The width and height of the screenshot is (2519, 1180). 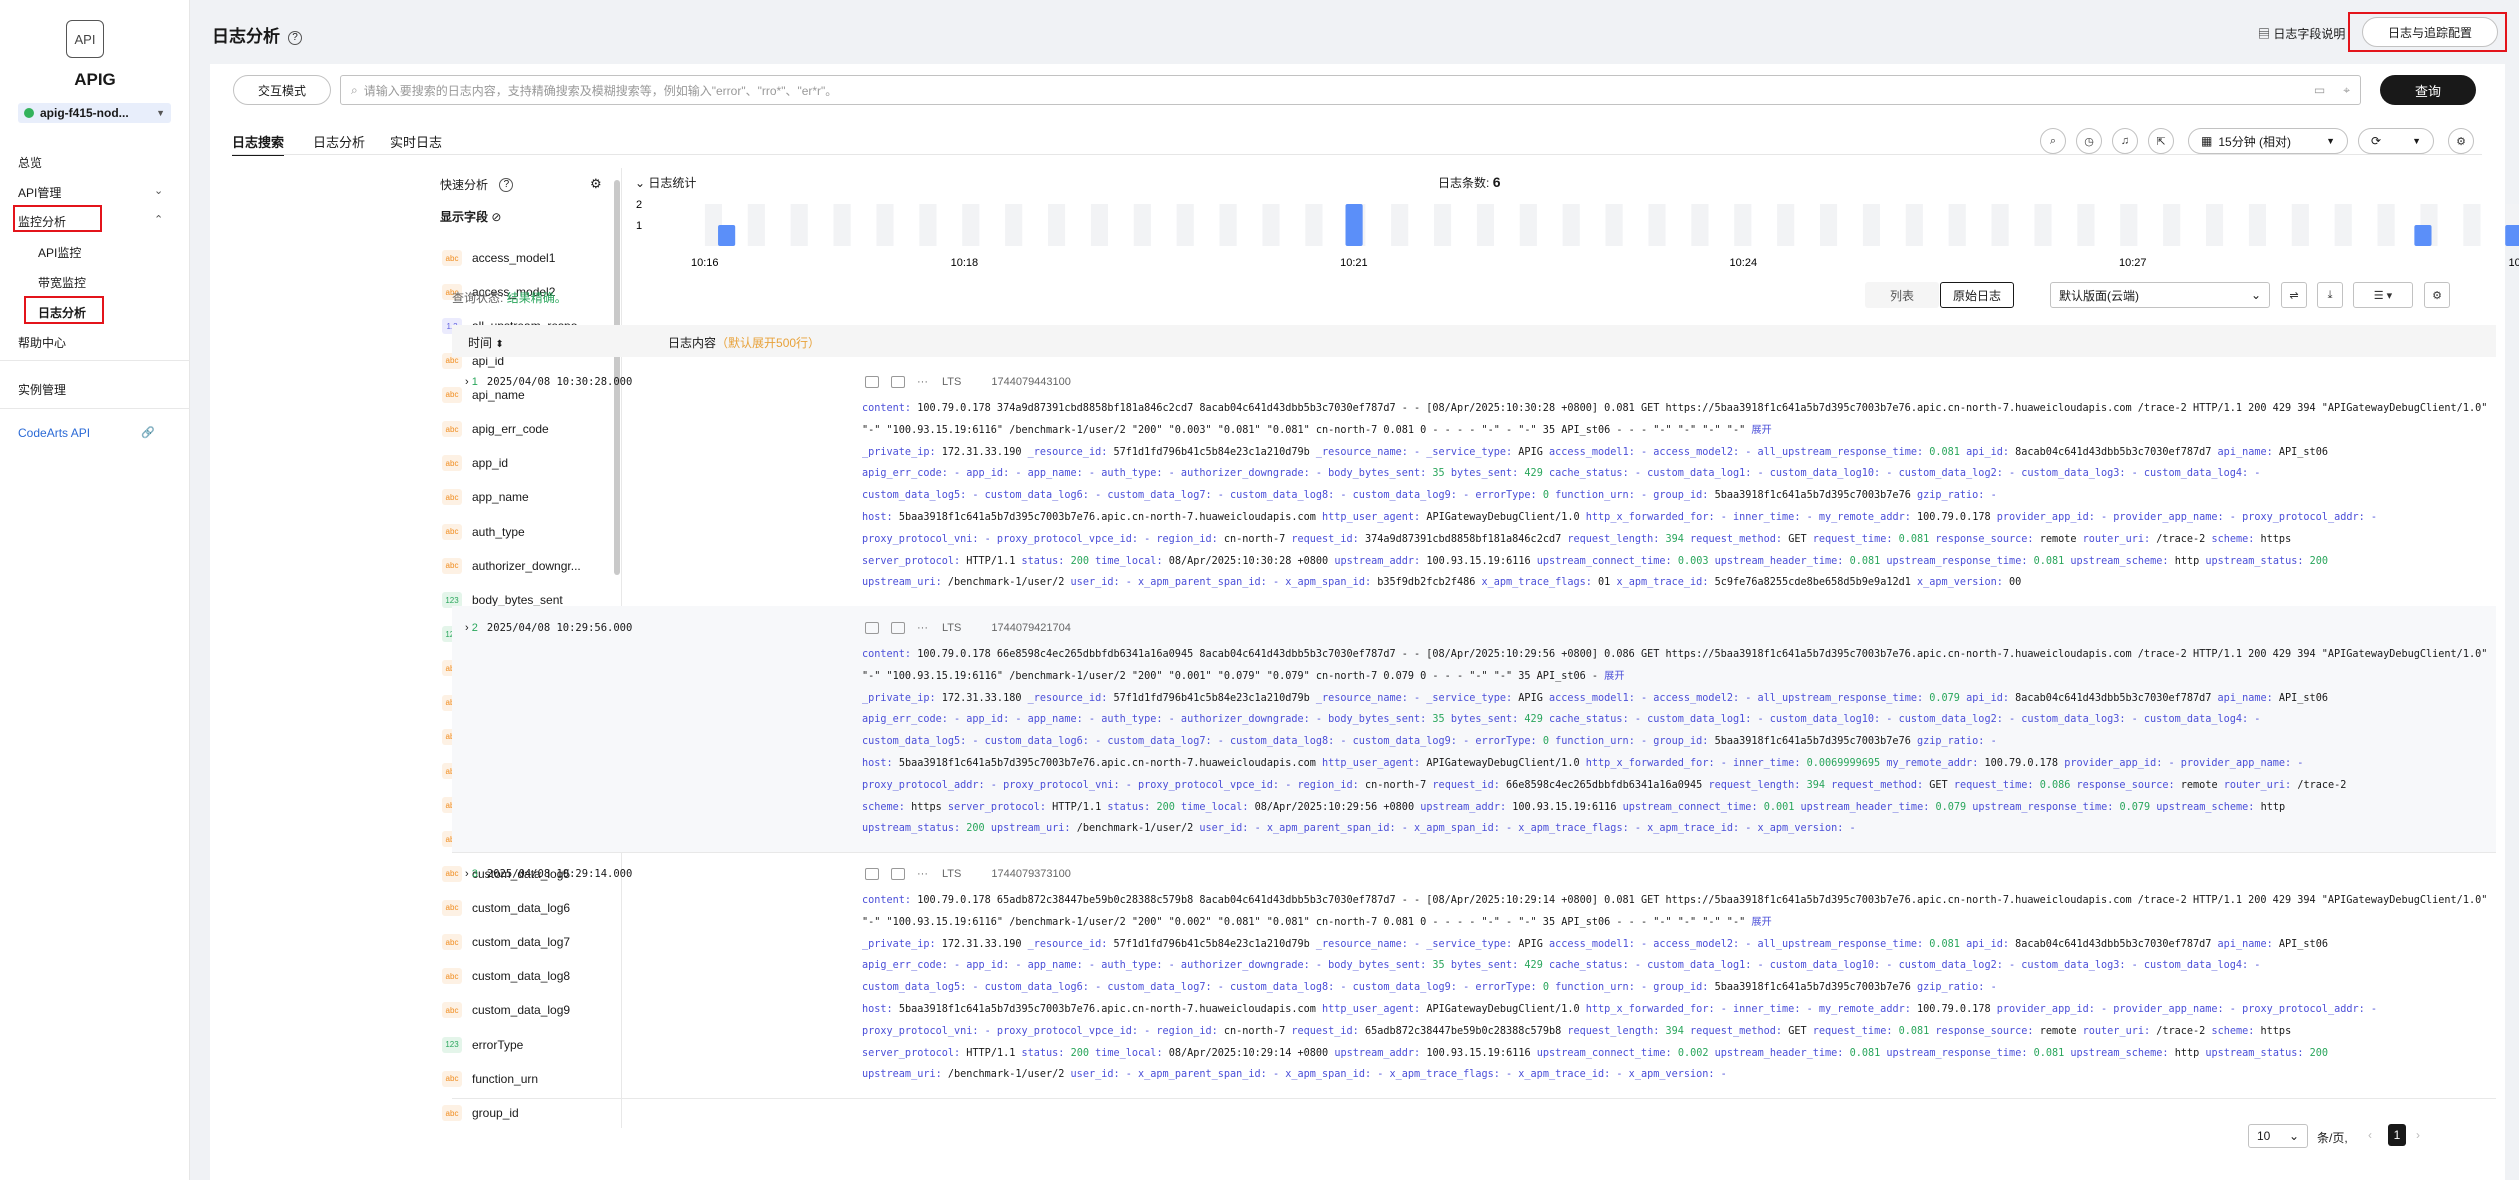 I want to click on share-icon: ⇱, so click(x=2161, y=141).